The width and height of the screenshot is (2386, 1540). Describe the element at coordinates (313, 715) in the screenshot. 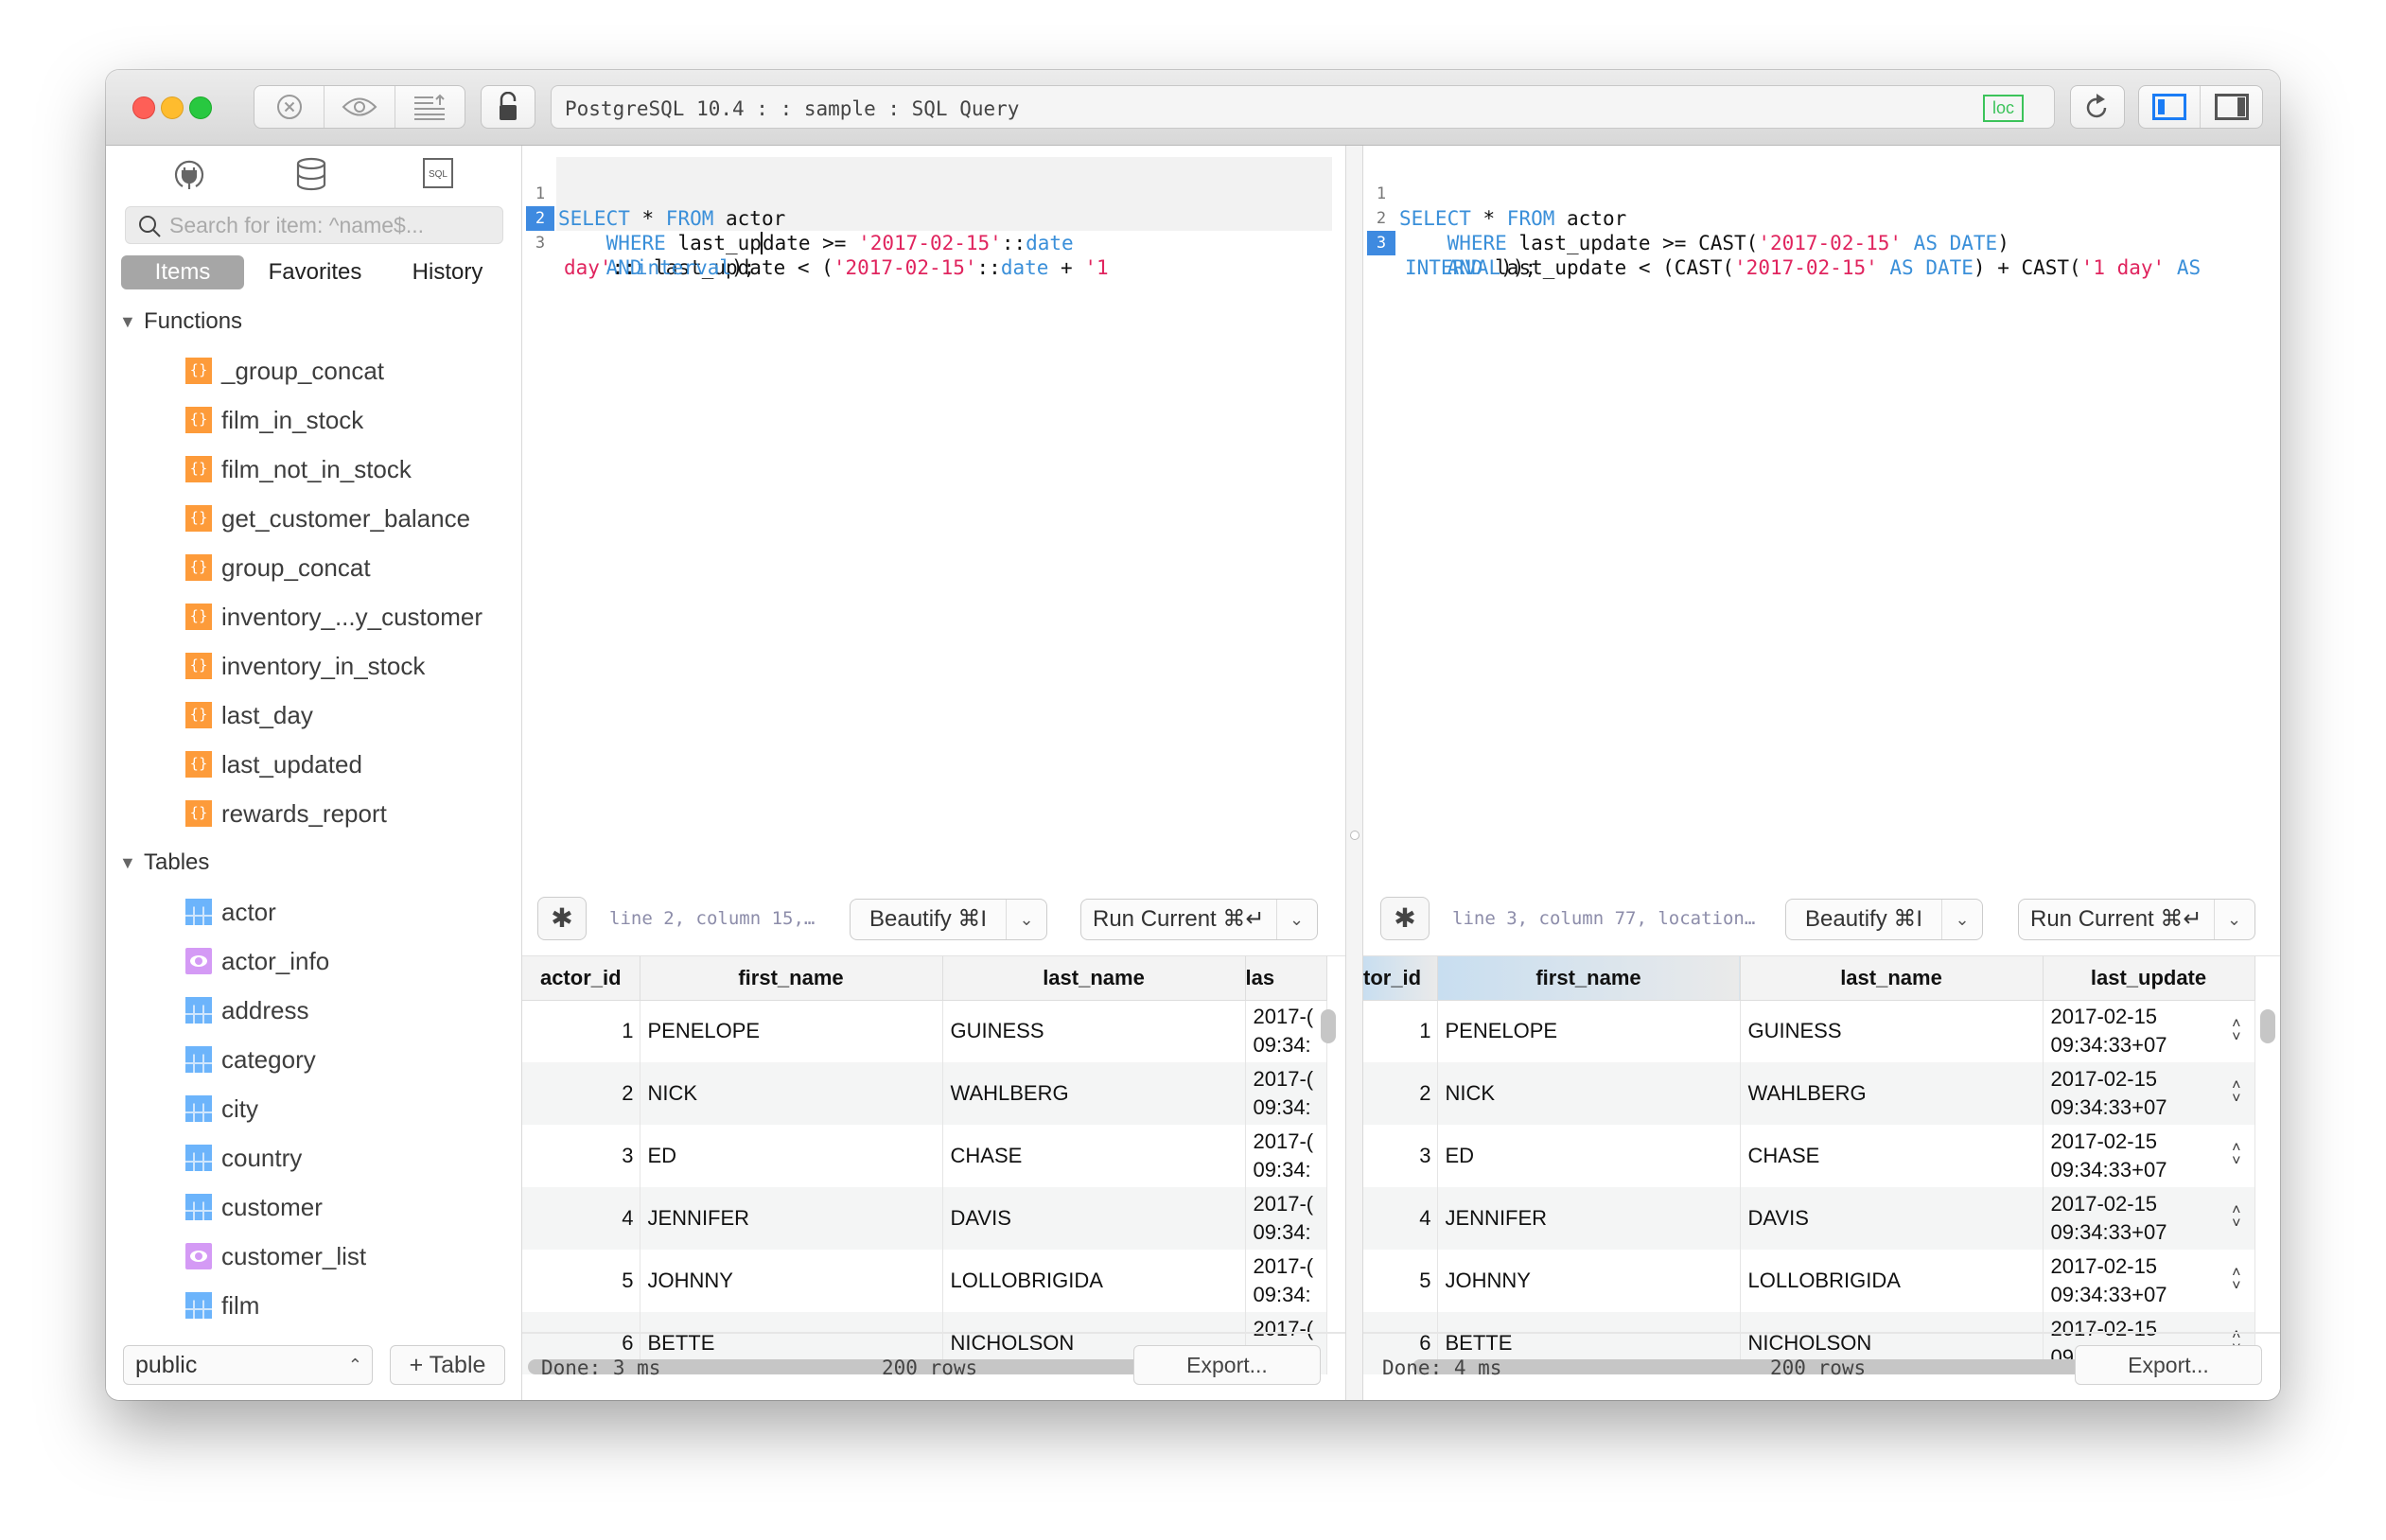

I see `function-item: {} last_day` at that location.